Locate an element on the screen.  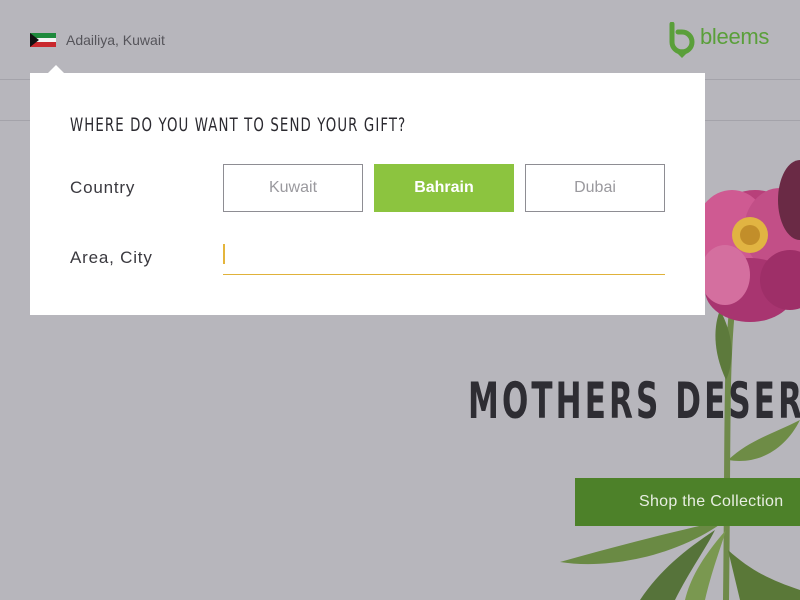
kuwait-flag-icon is located at coordinates (43, 40).